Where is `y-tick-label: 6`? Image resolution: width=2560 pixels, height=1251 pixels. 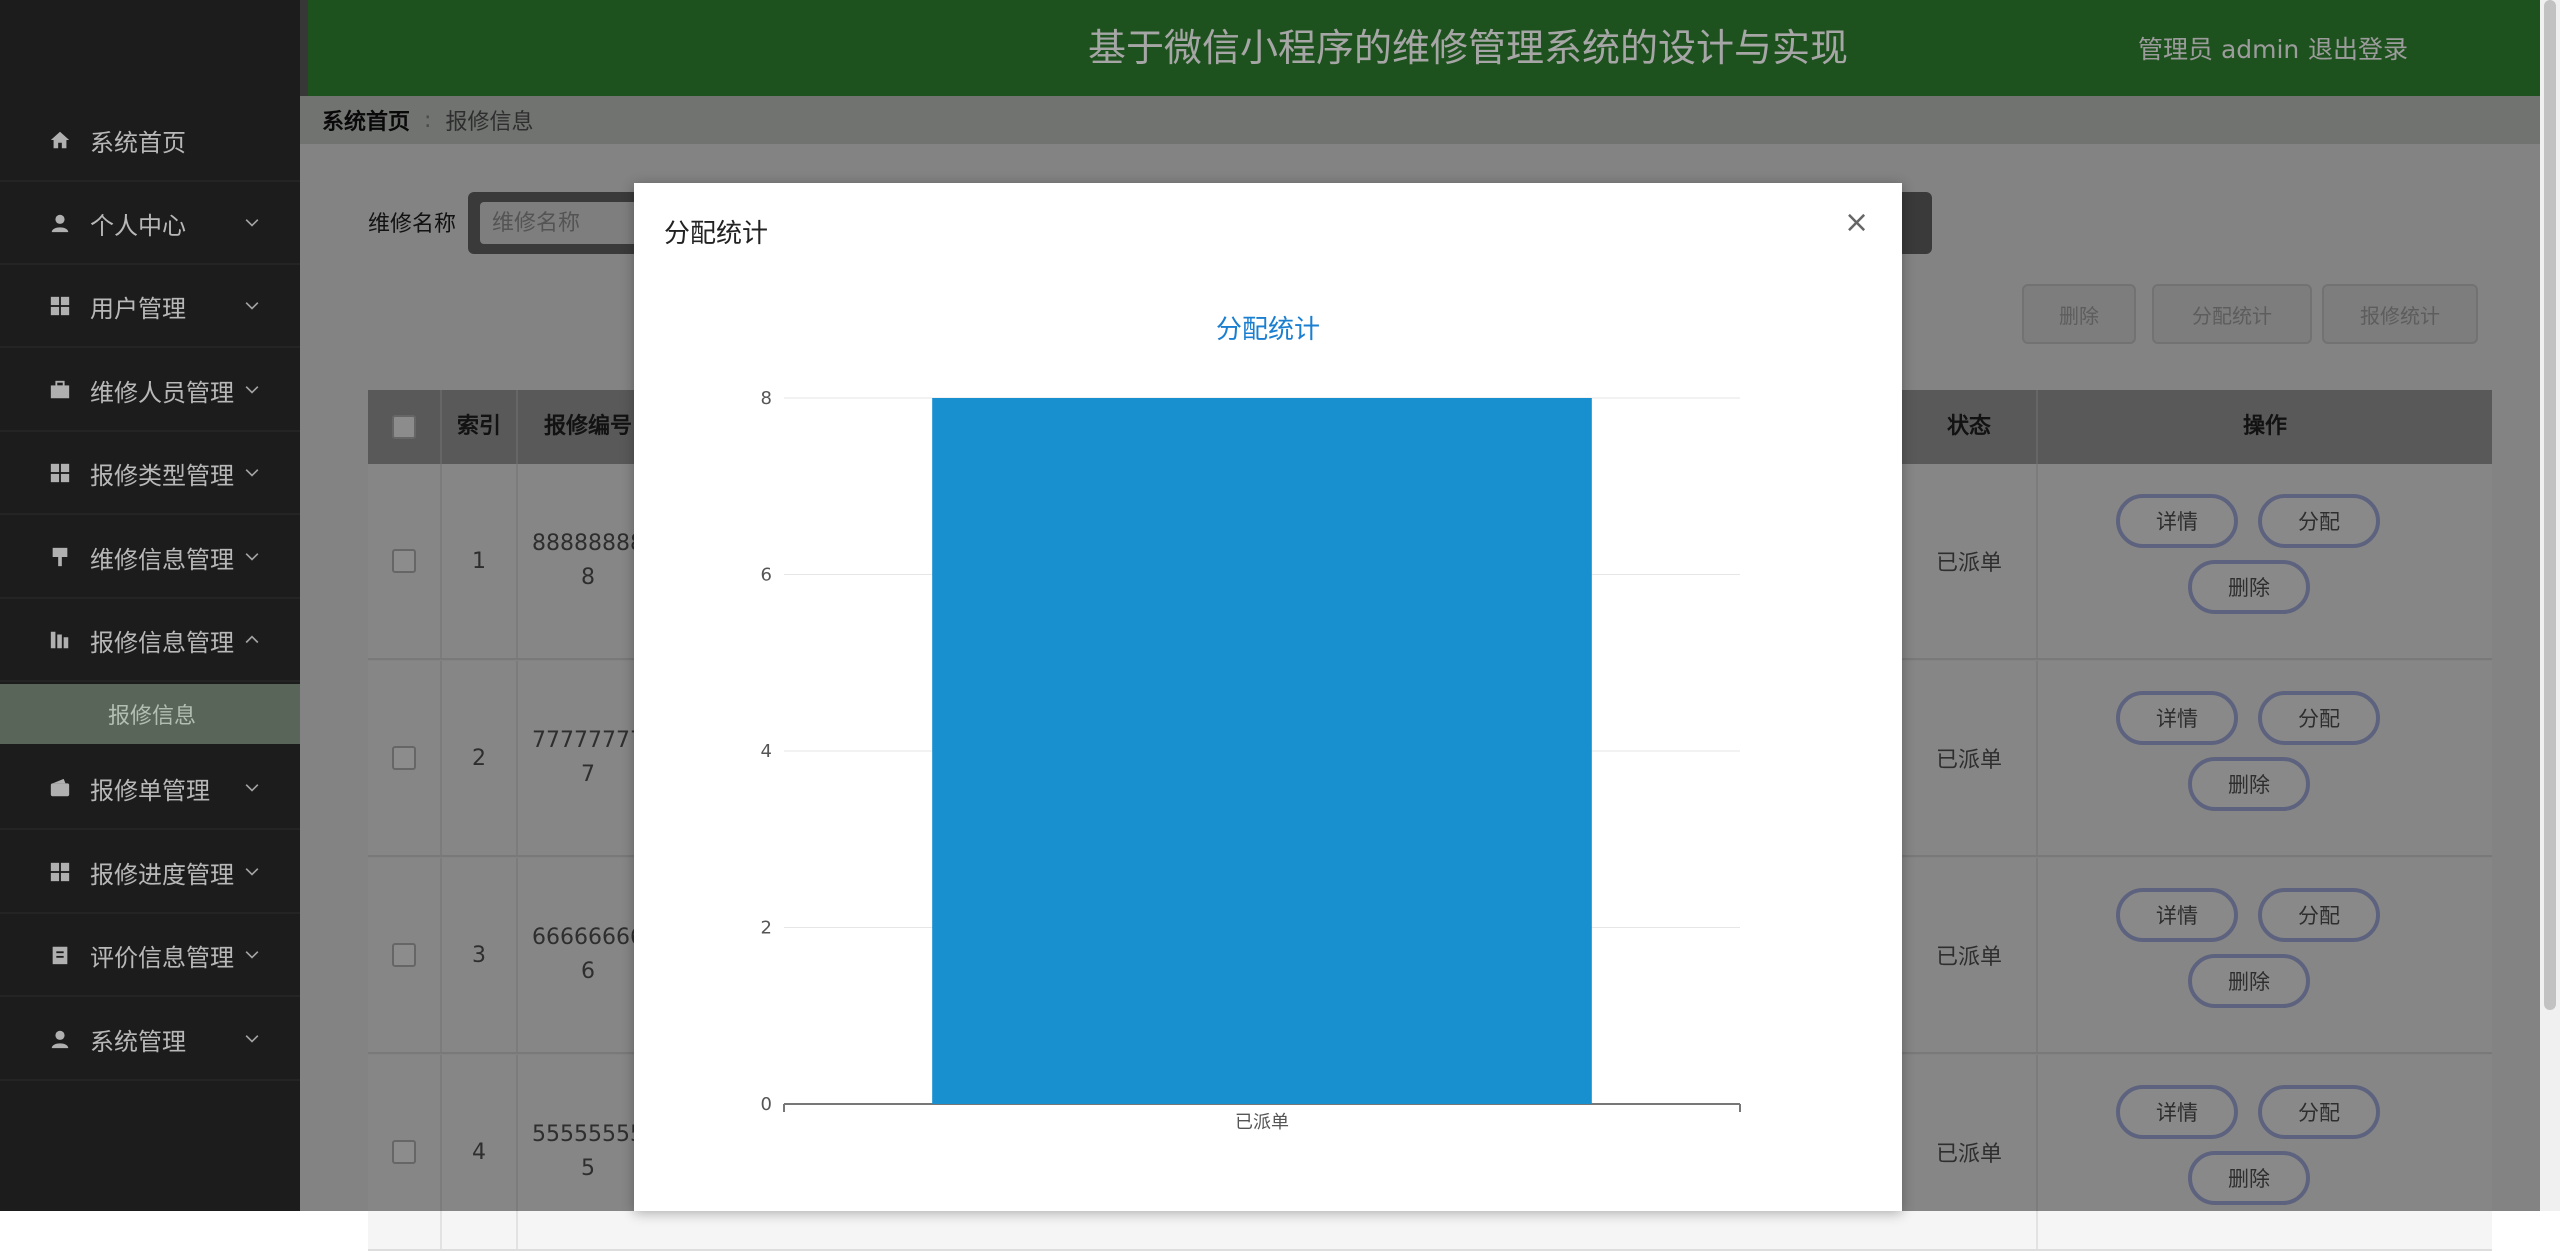
y-tick-label: 6 is located at coordinates (766, 575).